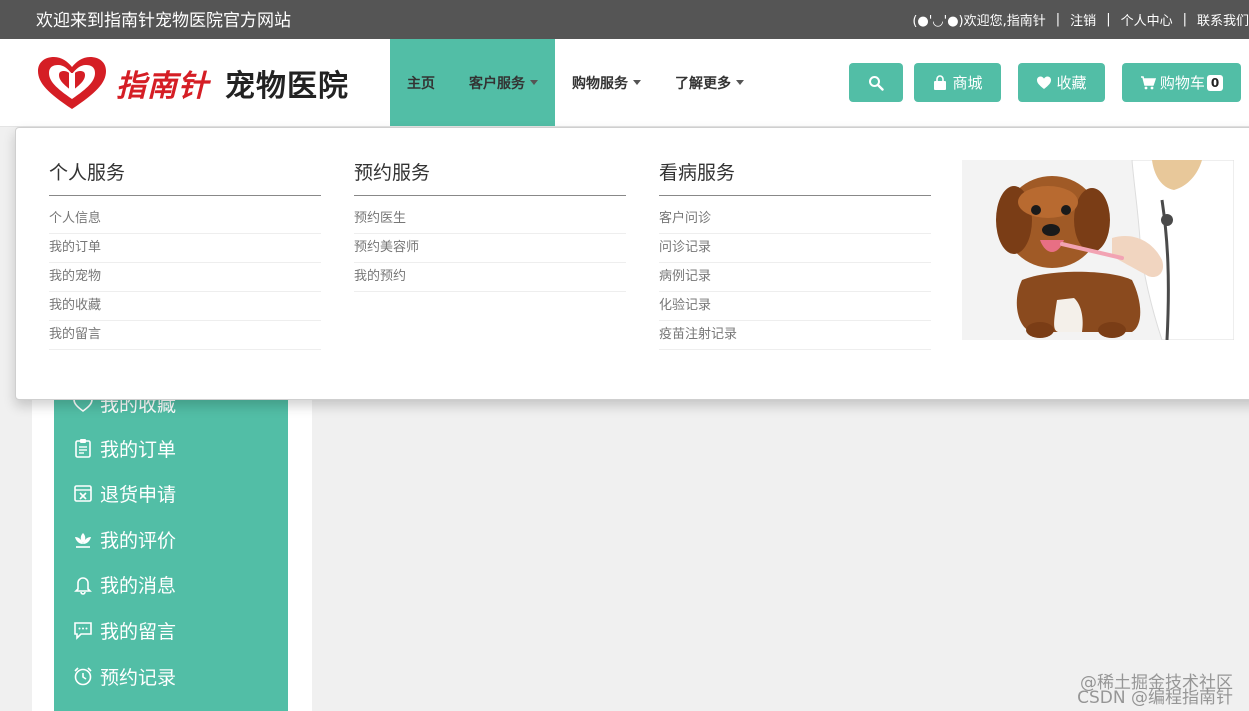 The width and height of the screenshot is (1249, 711). What do you see at coordinates (83, 676) in the screenshot?
I see `alarm-clock-icon` at bounding box center [83, 676].